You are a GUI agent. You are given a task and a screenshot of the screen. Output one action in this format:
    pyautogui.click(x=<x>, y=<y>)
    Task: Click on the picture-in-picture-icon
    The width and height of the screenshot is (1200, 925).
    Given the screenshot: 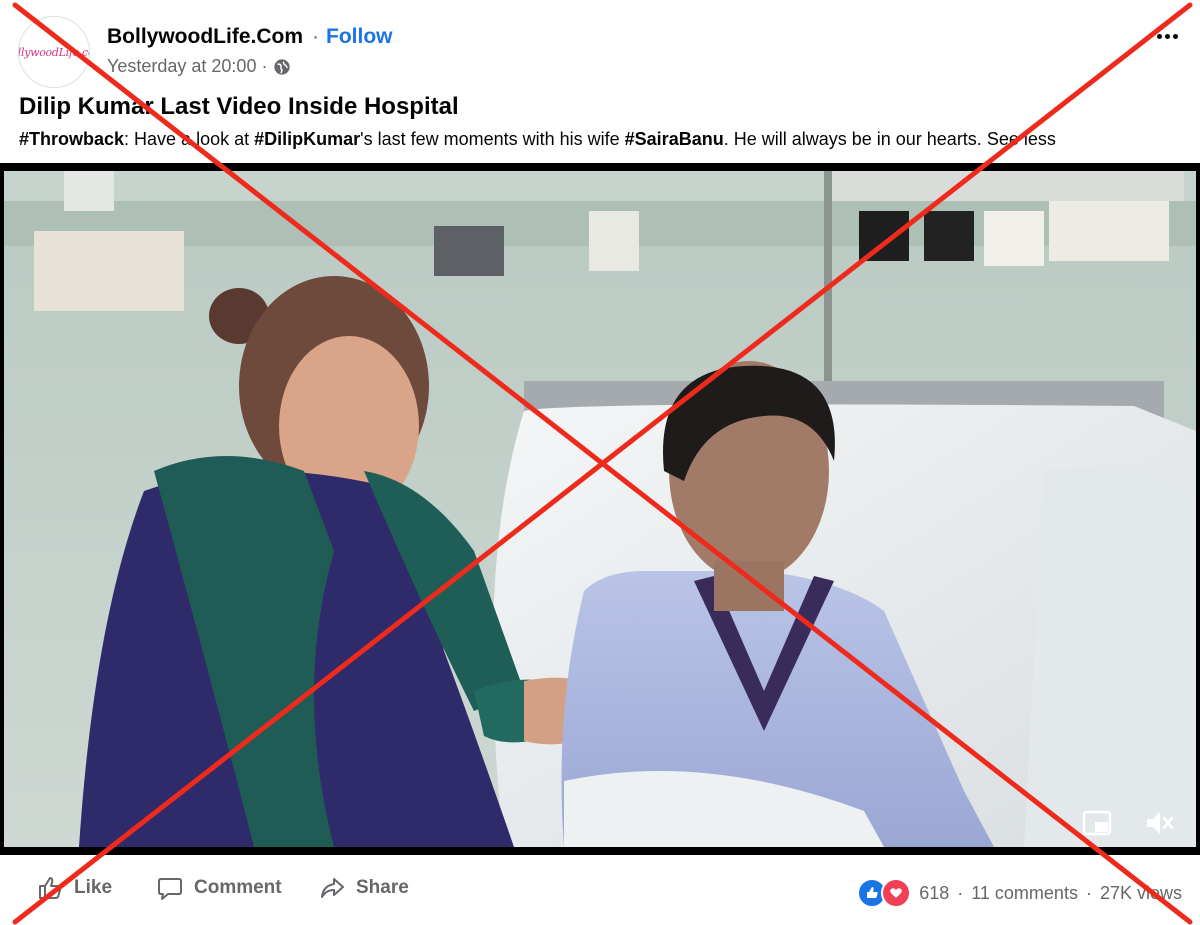 What is the action you would take?
    pyautogui.click(x=1097, y=823)
    